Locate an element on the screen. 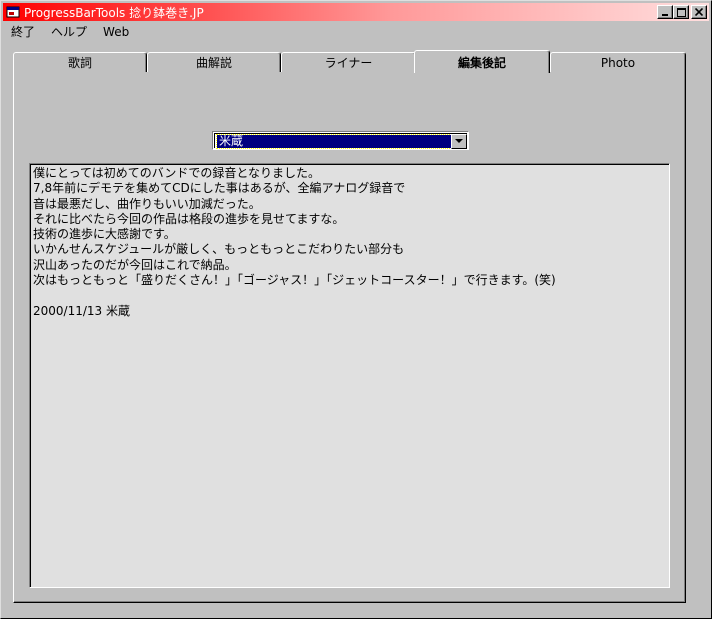  tab-liner: ライナー is located at coordinates (348, 62).